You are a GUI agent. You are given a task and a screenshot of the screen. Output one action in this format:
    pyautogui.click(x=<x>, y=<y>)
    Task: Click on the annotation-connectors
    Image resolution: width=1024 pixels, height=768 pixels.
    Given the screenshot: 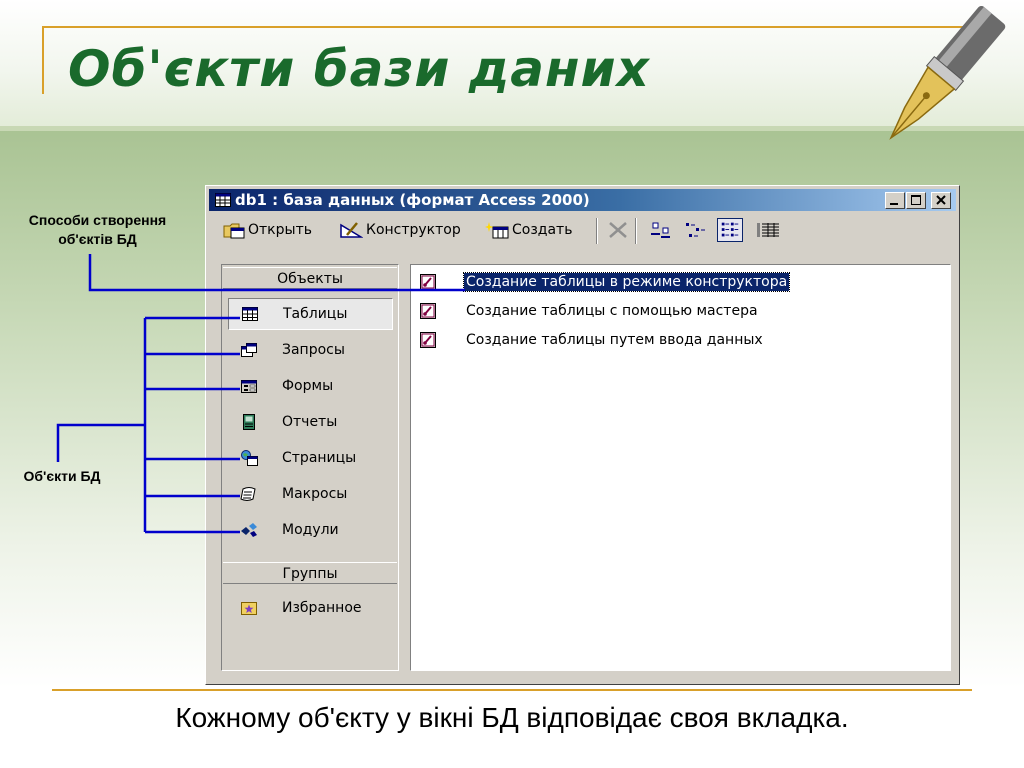 What is the action you would take?
    pyautogui.click(x=260, y=394)
    